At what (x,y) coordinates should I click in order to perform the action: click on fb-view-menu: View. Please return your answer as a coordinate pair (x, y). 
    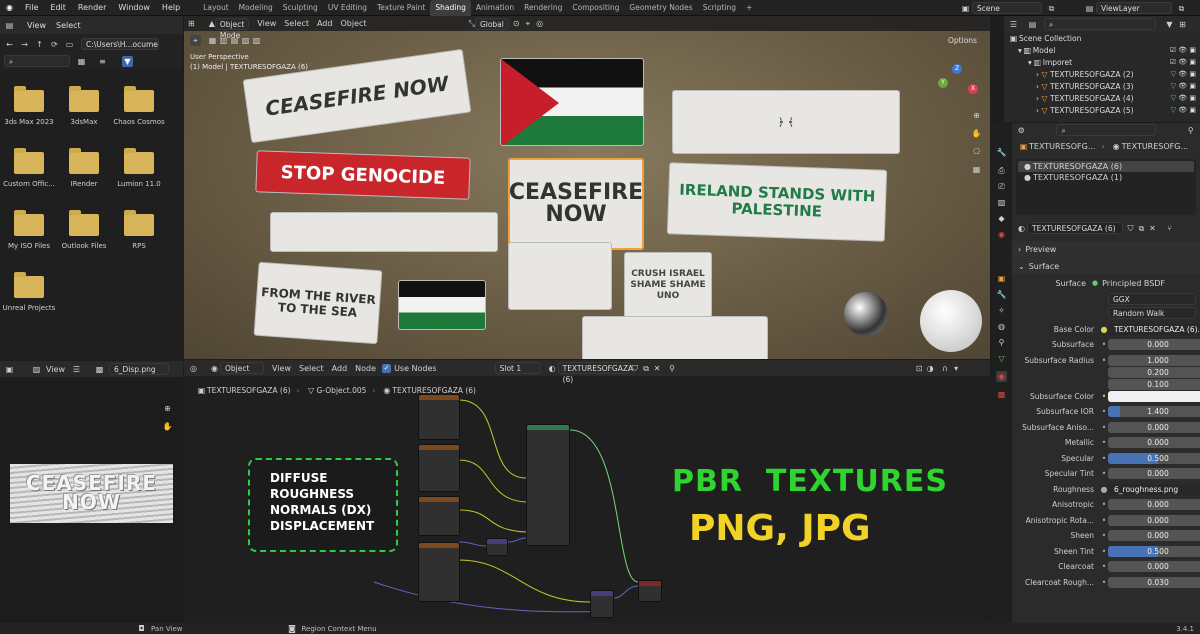
    Looking at the image, I should click on (36, 25).